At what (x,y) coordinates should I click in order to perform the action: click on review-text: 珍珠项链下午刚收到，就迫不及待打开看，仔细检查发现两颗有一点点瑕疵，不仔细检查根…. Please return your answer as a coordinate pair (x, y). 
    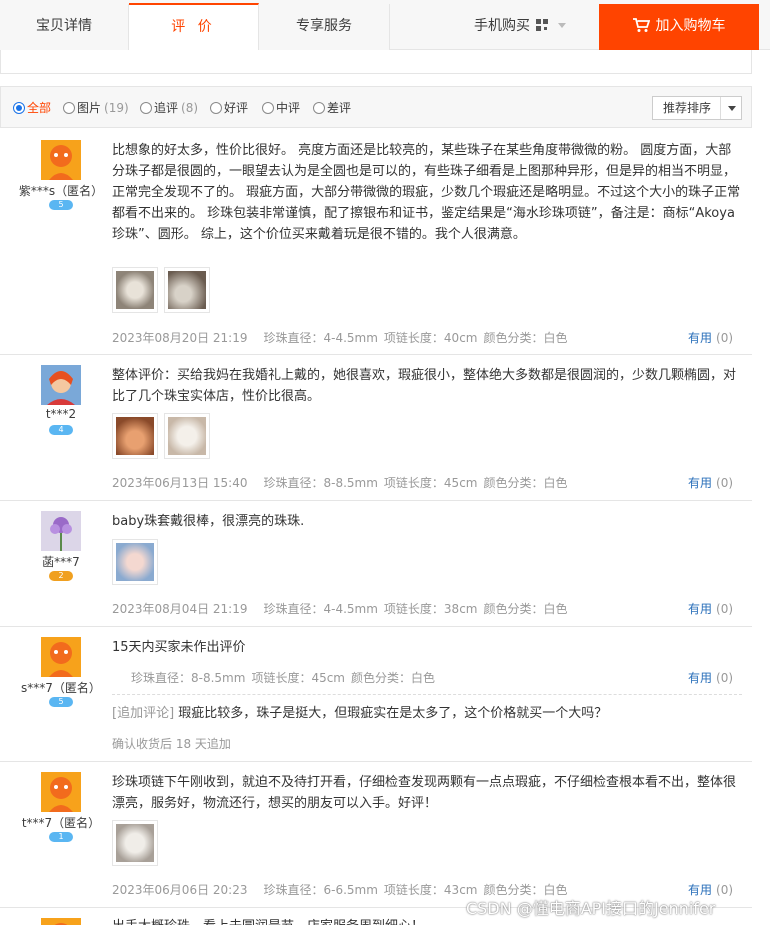
    Looking at the image, I should click on (424, 793).